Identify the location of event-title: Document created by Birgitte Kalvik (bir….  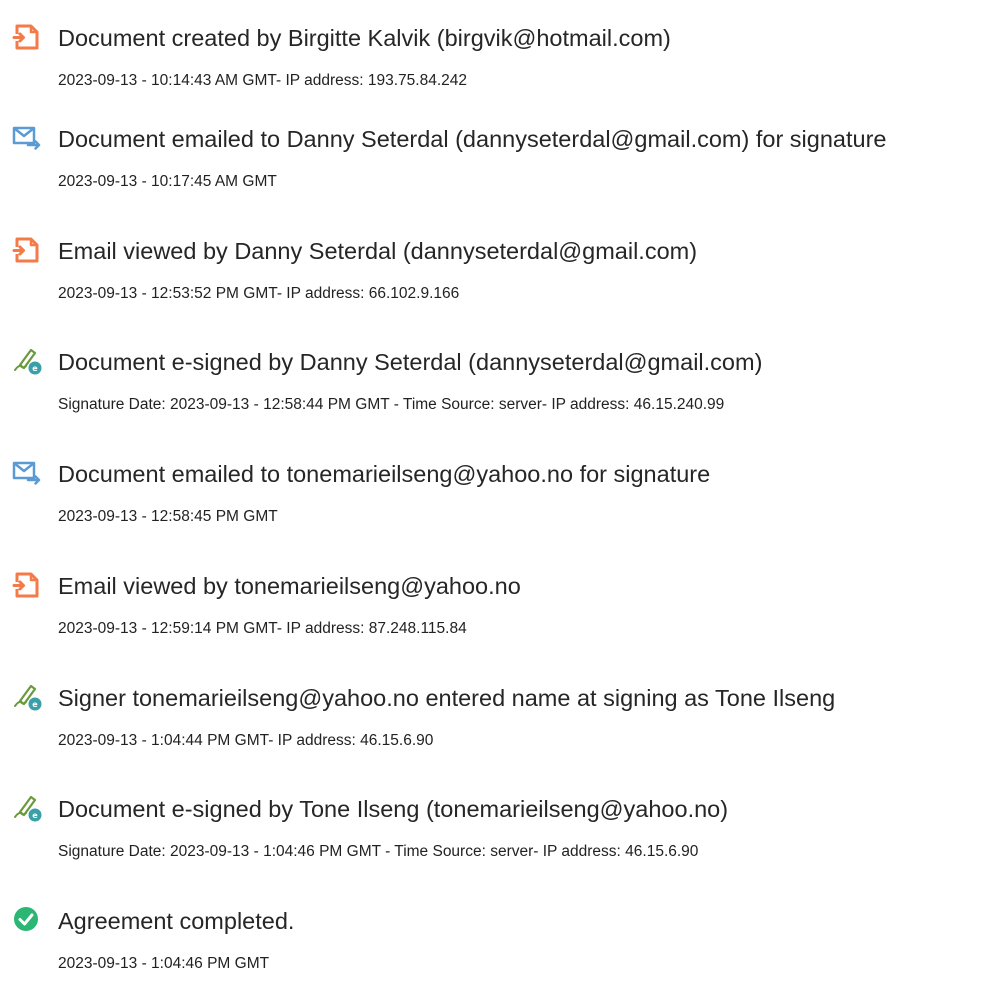
(364, 38).